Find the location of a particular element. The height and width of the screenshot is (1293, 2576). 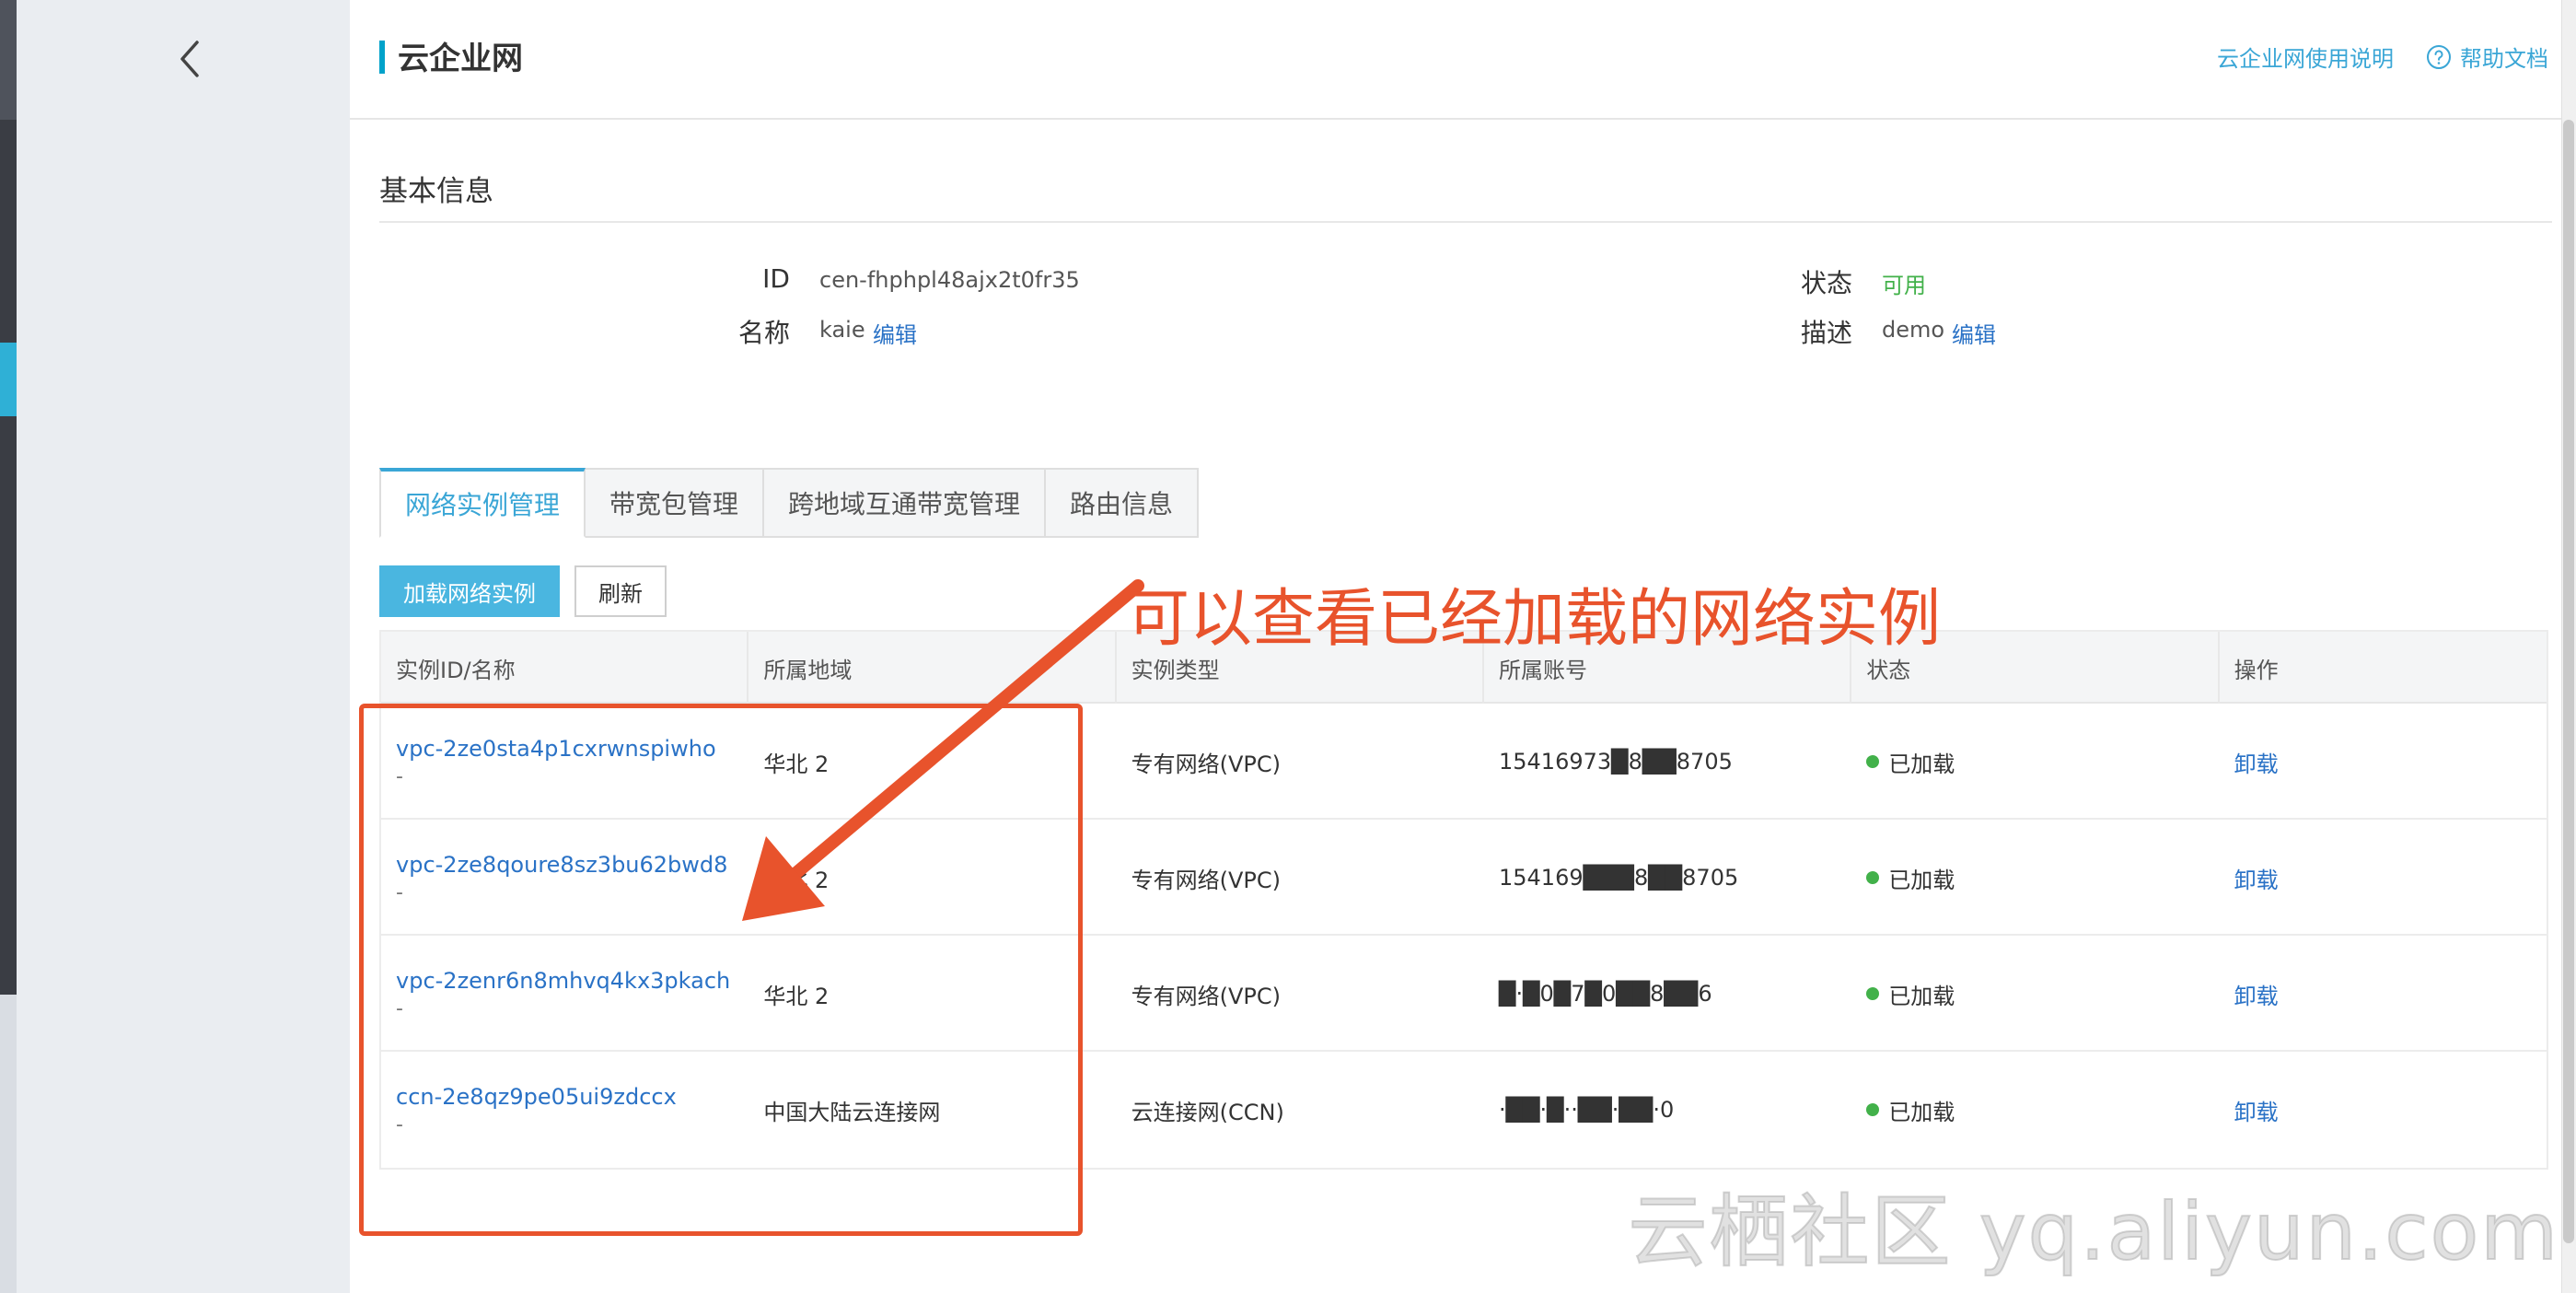

account-value: 15416973█8██8705 is located at coordinates (1615, 762).